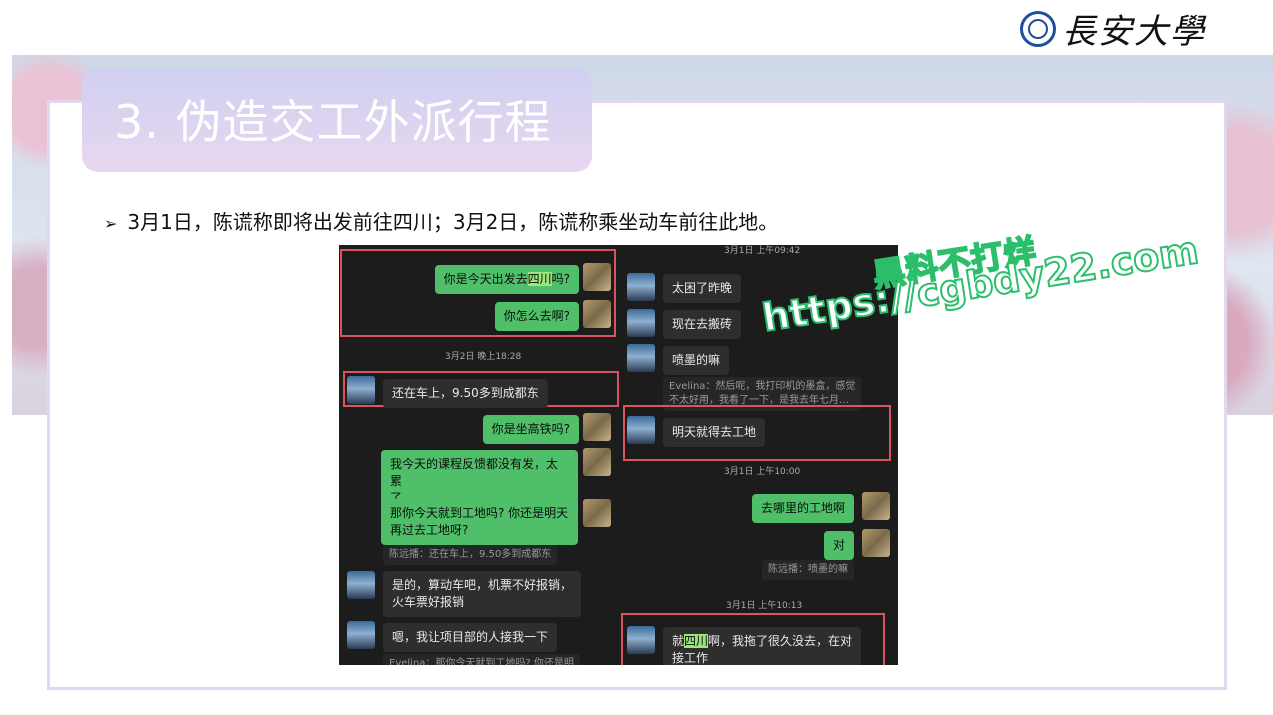 This screenshot has height=715, width=1273. I want to click on timestamp: 3月2日 晚上18:28, so click(483, 357).